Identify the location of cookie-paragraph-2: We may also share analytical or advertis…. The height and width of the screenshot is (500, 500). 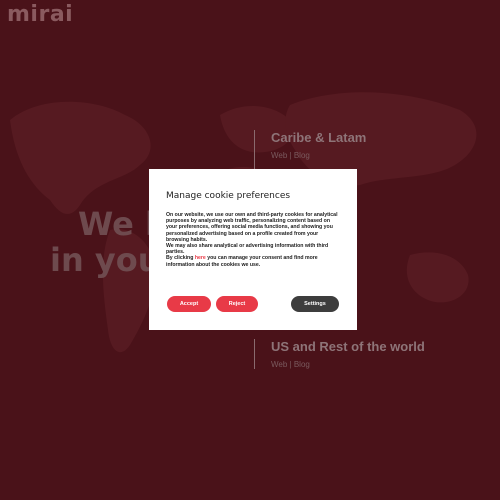
(247, 249).